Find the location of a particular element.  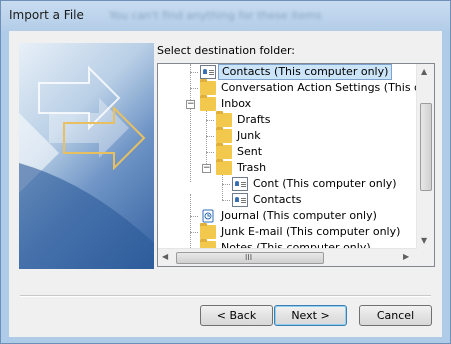

scroll-grip: III is located at coordinates (249, 257).